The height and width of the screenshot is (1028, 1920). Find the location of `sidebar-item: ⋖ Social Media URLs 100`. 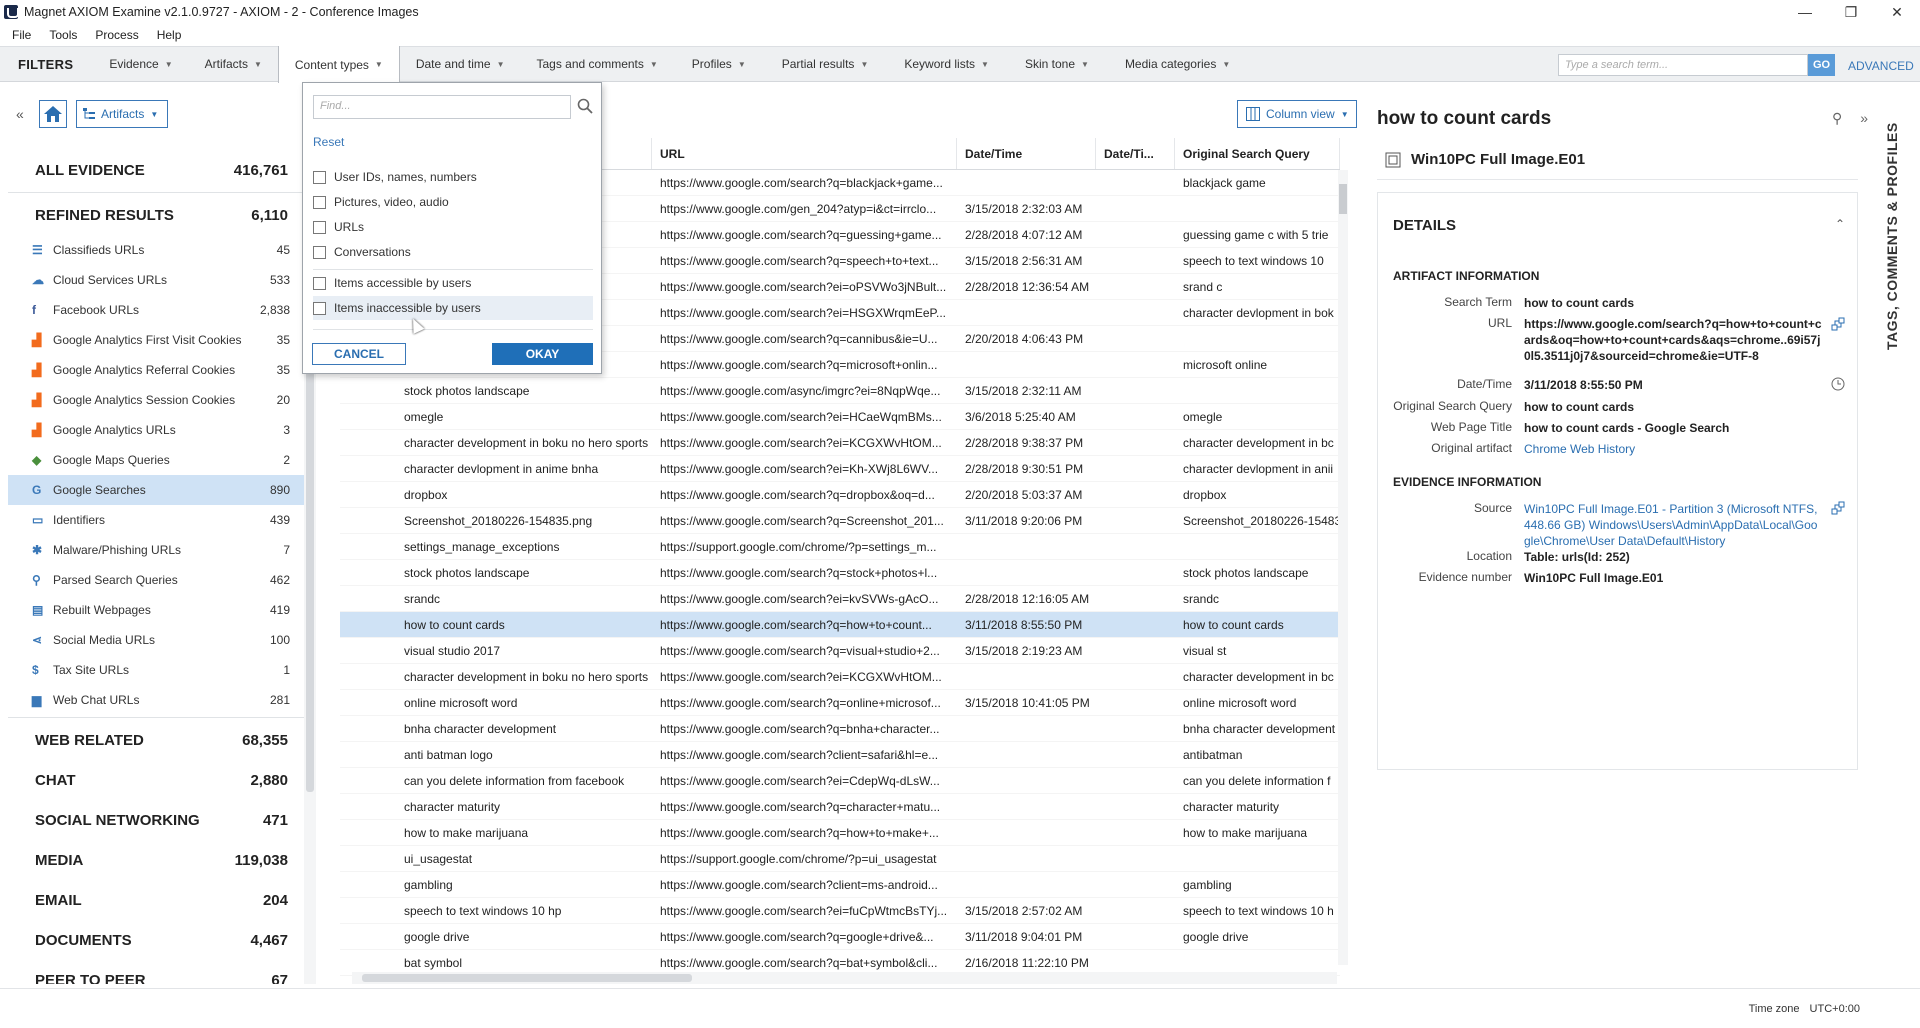

sidebar-item: ⋖ Social Media URLs 100 is located at coordinates (156, 640).